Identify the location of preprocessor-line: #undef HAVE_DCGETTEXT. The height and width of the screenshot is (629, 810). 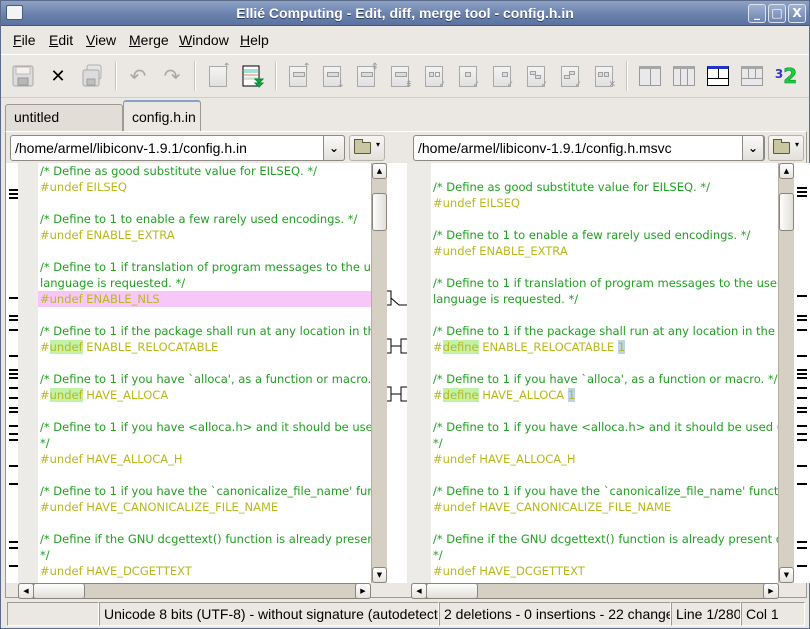
(116, 571).